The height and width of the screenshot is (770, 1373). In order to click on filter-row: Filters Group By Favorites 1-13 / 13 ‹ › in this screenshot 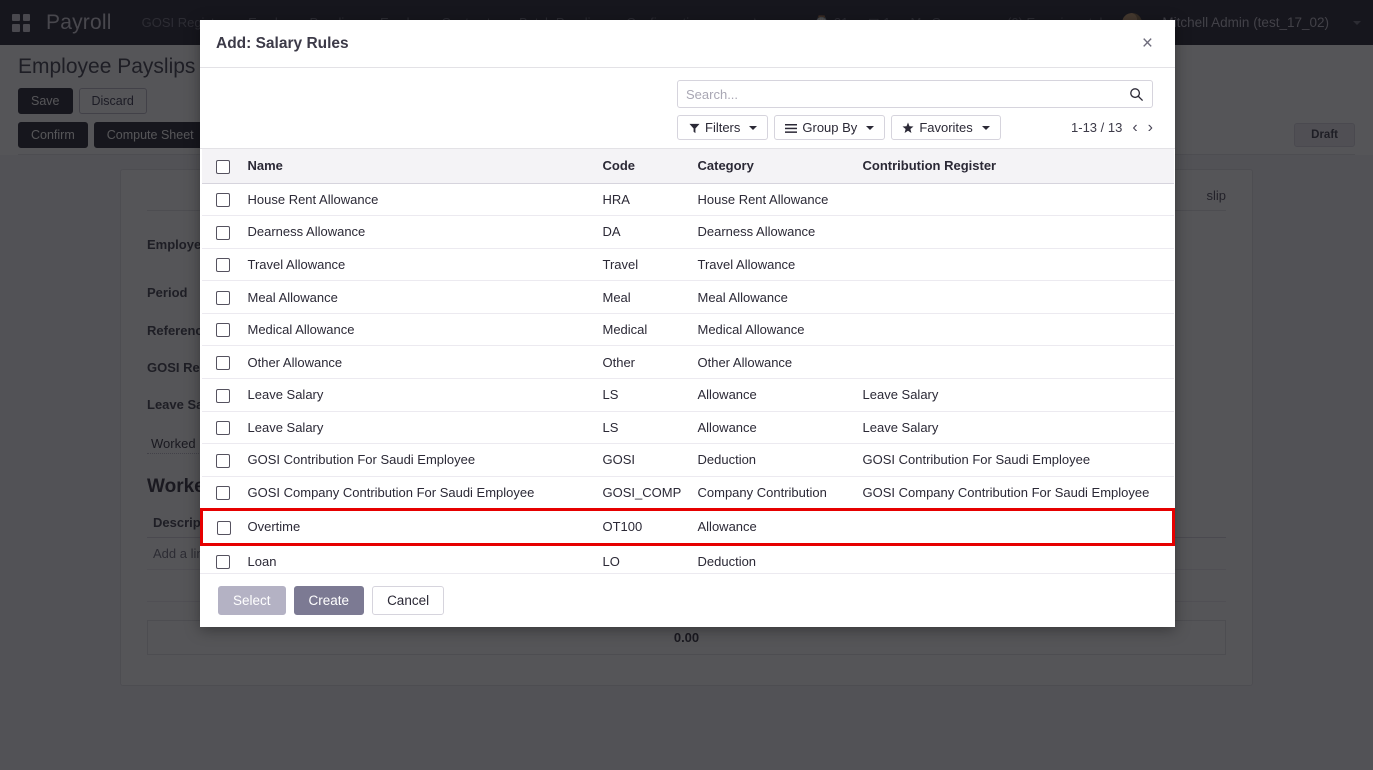, I will do `click(915, 127)`.